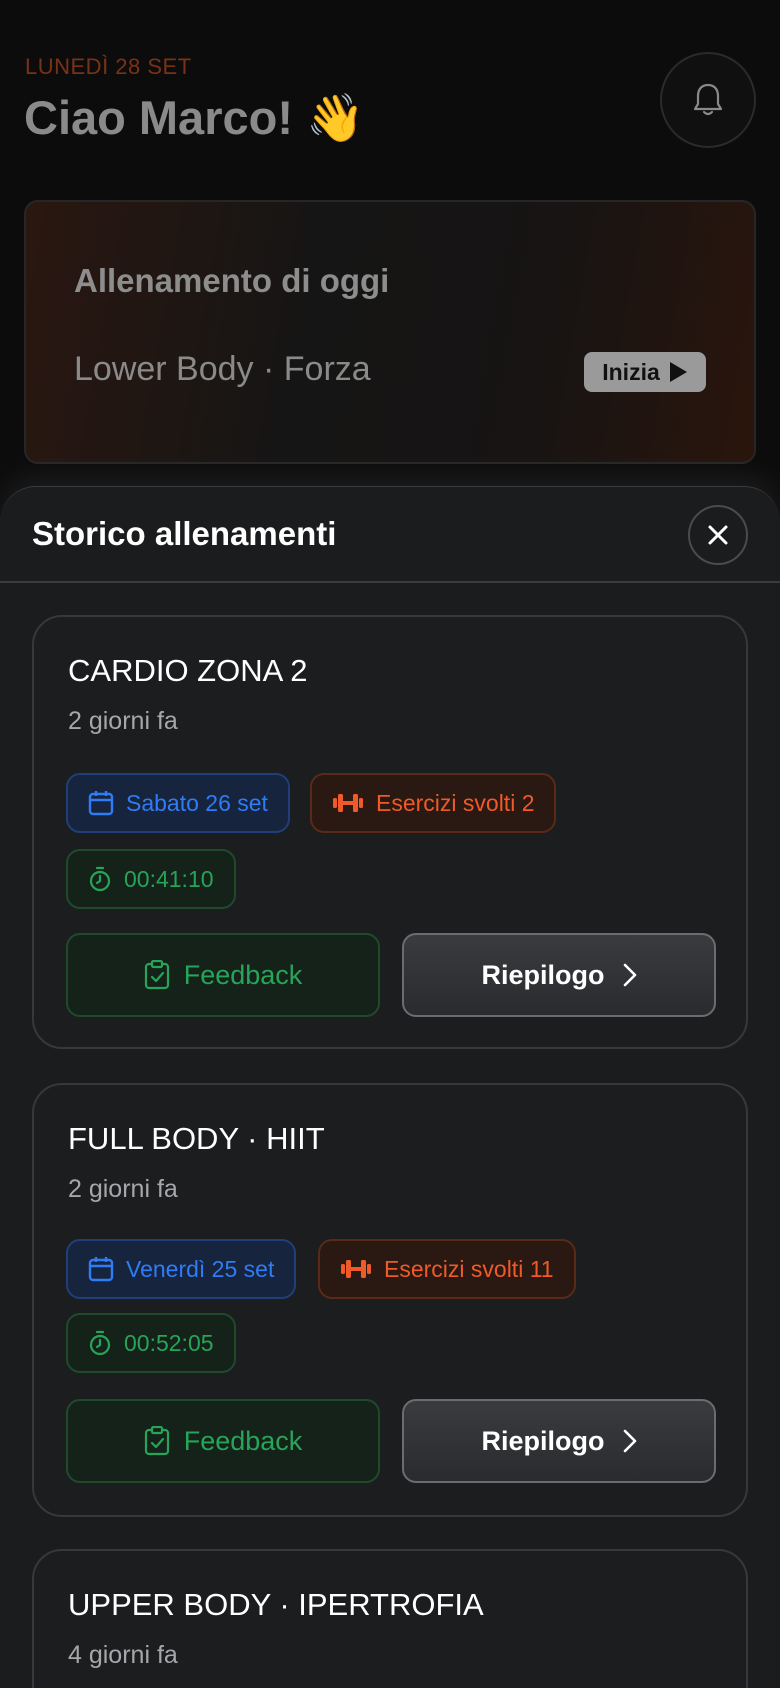  Describe the element at coordinates (276, 1604) in the screenshot. I see `workout-title: UPPER BODY · IPERTROFIA` at that location.